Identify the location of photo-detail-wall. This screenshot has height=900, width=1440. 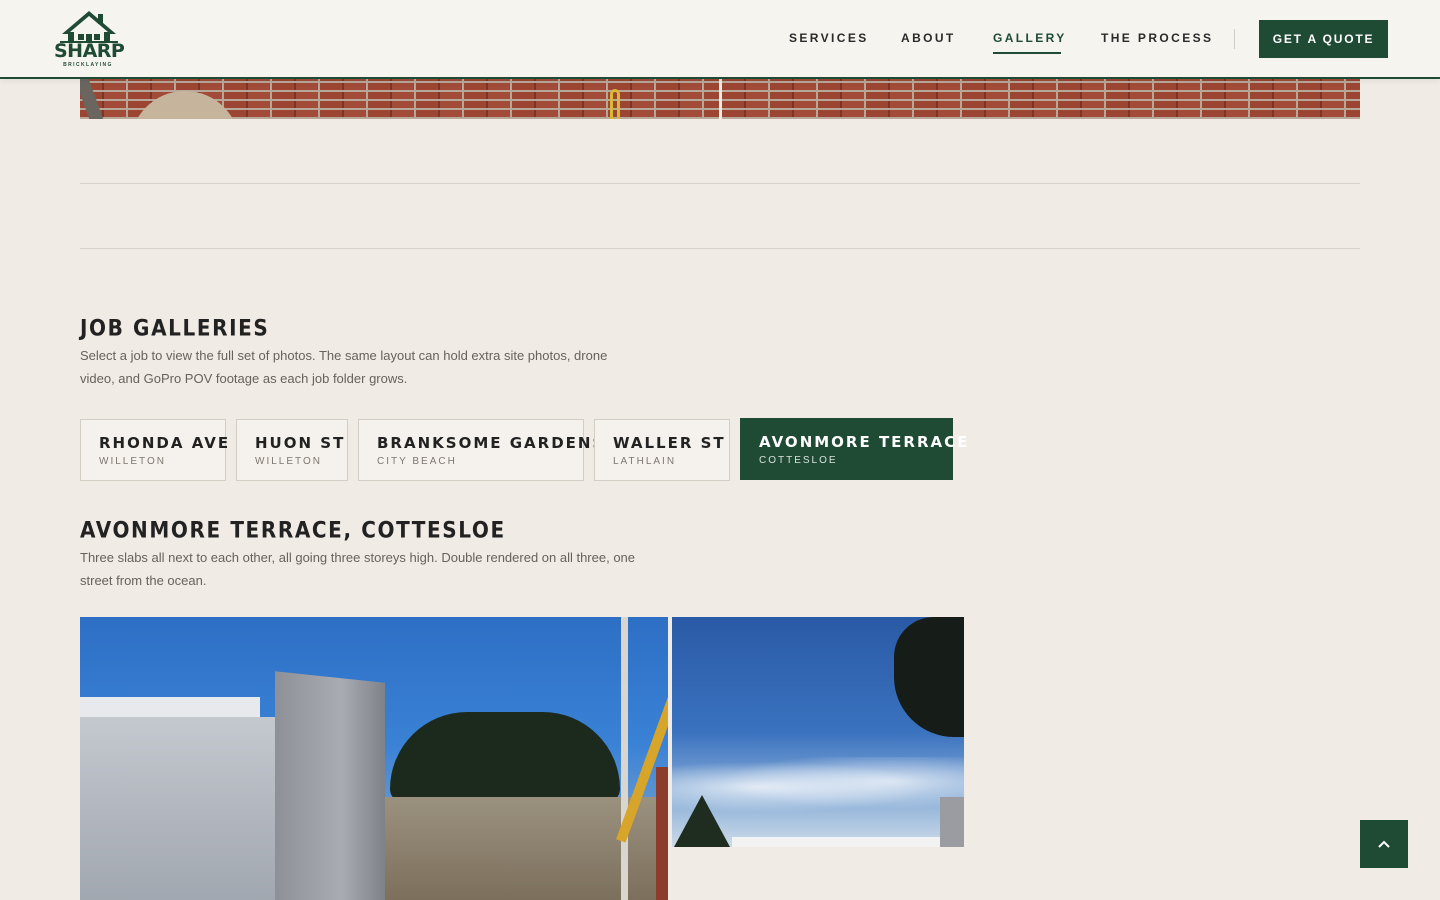
(952, 822).